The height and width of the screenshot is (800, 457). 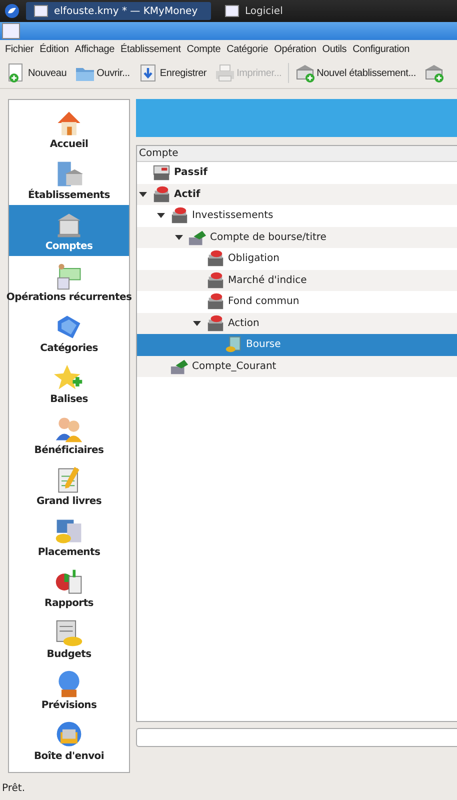 I want to click on sidebar-item: Budgets, so click(x=69, y=638).